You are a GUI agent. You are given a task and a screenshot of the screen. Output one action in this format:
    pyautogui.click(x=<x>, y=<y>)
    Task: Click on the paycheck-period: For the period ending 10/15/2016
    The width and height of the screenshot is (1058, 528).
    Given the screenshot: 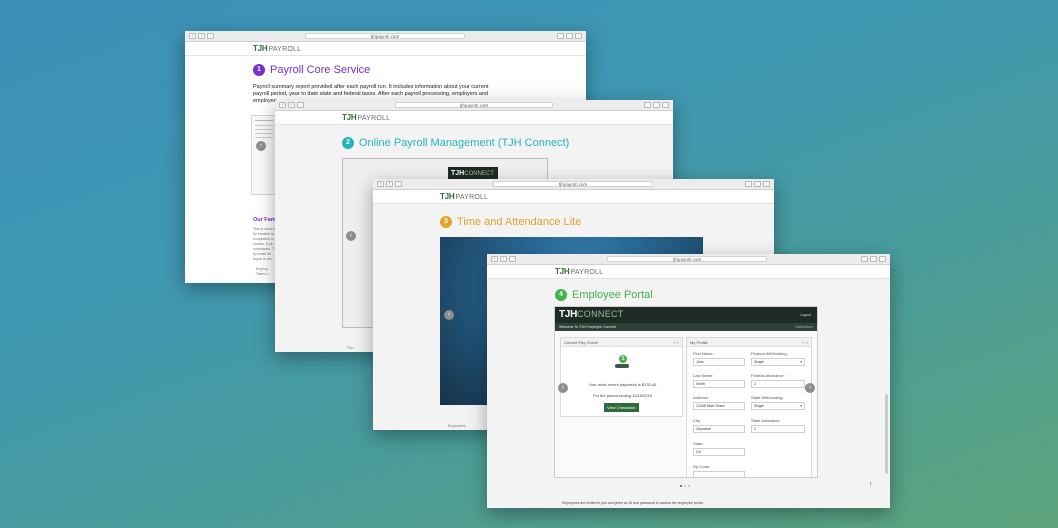 What is the action you would take?
    pyautogui.click(x=622, y=395)
    